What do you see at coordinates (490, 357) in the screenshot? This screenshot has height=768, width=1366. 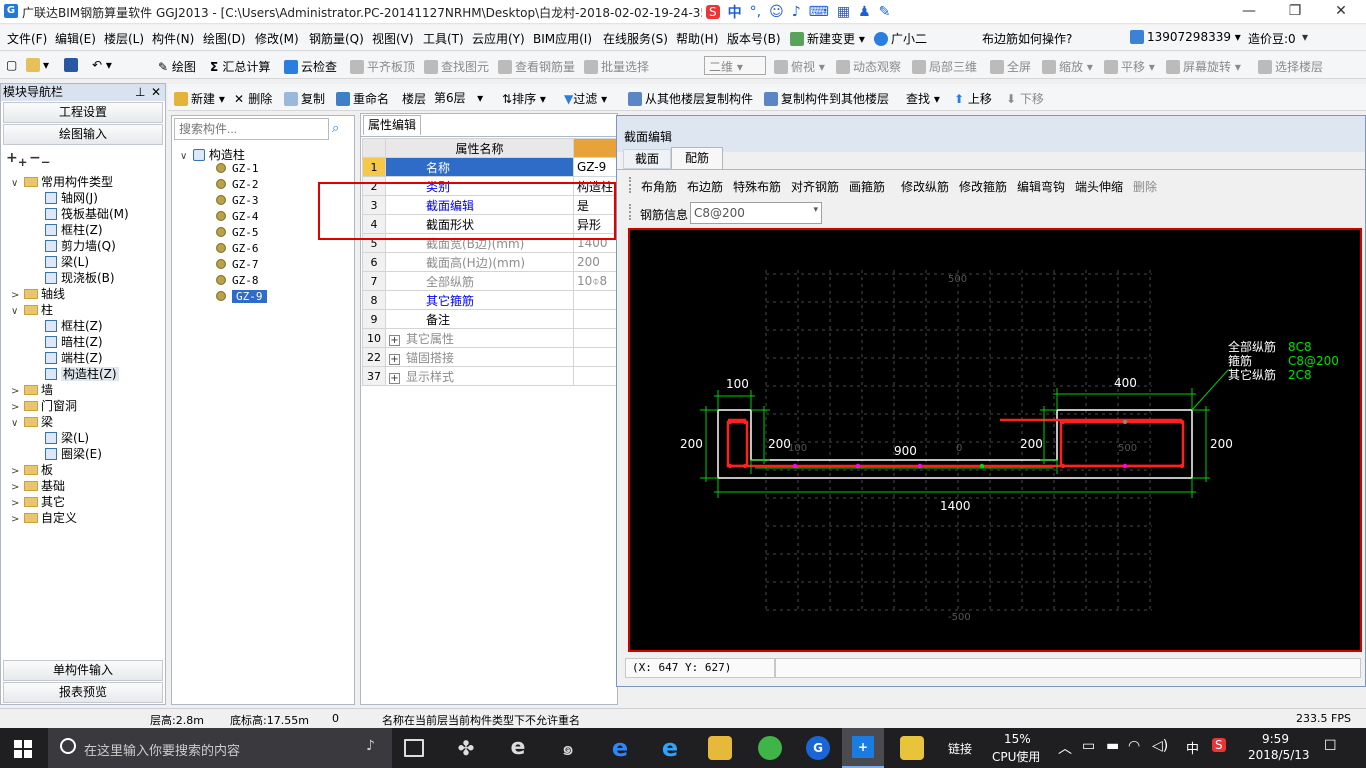 I see `property-row: 22 + 锚固搭接` at bounding box center [490, 357].